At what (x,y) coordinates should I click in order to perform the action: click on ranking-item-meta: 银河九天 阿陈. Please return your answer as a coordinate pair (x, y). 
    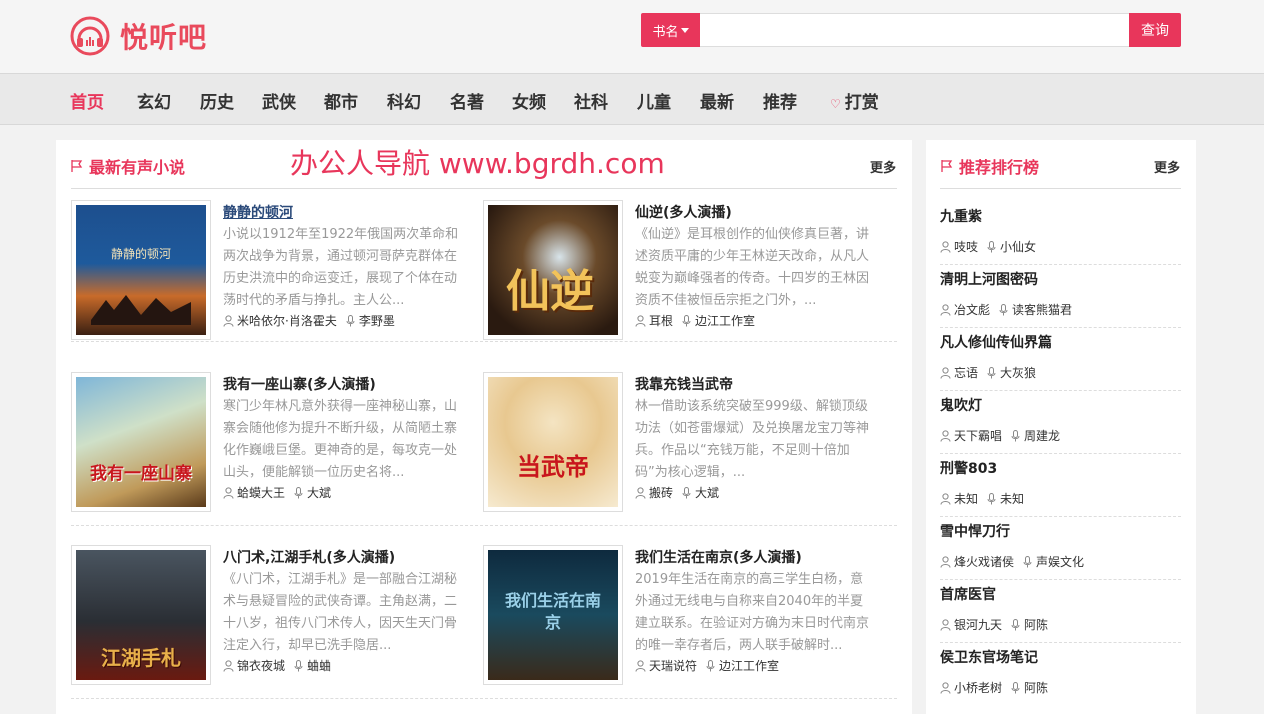
    Looking at the image, I should click on (994, 624).